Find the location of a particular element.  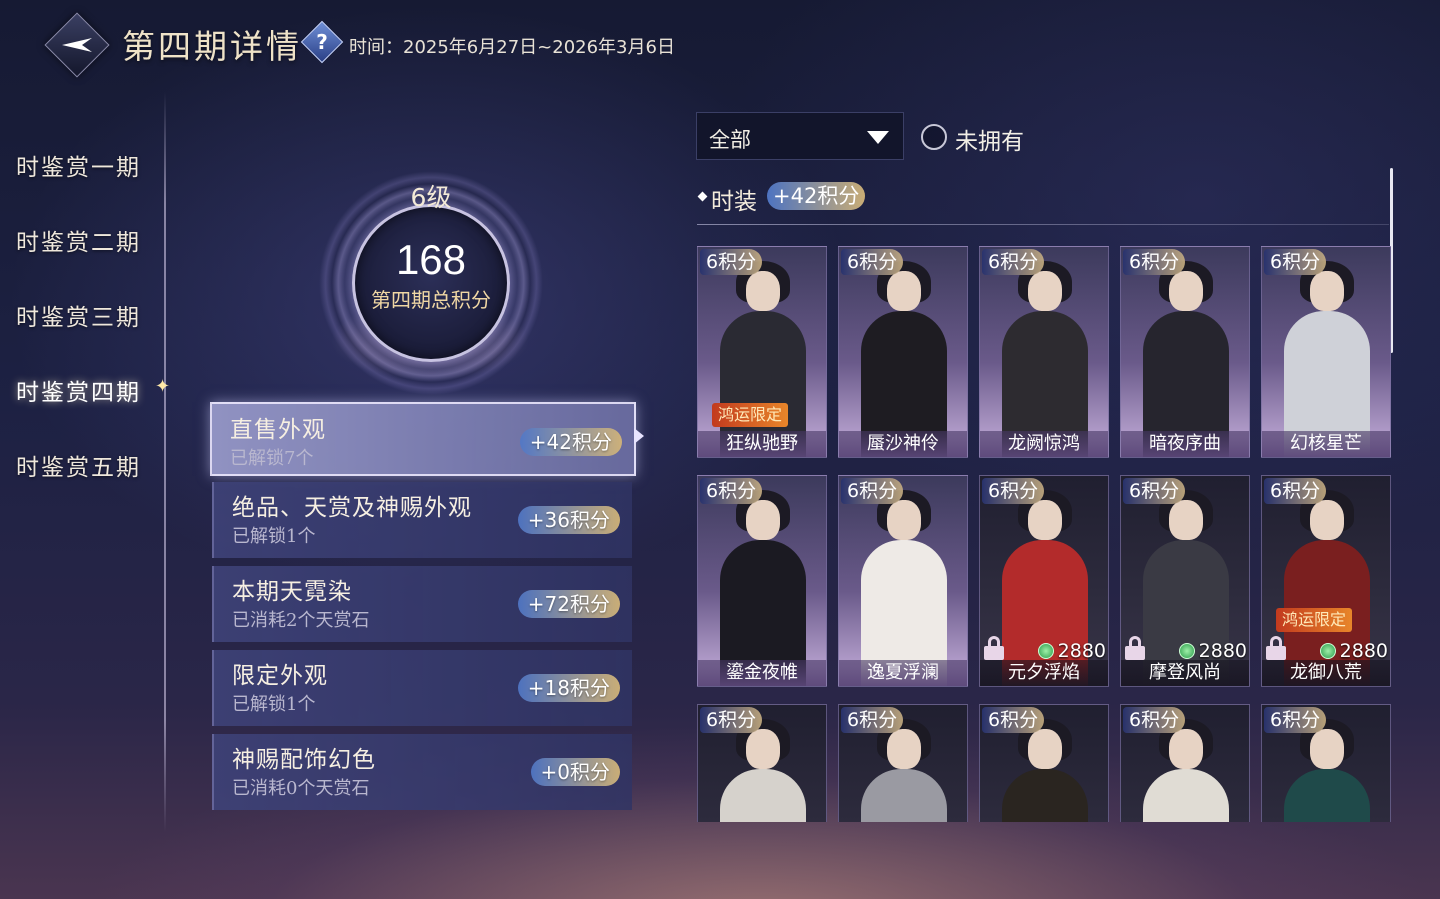

category-points-badge: +42积分 is located at coordinates (570, 442).